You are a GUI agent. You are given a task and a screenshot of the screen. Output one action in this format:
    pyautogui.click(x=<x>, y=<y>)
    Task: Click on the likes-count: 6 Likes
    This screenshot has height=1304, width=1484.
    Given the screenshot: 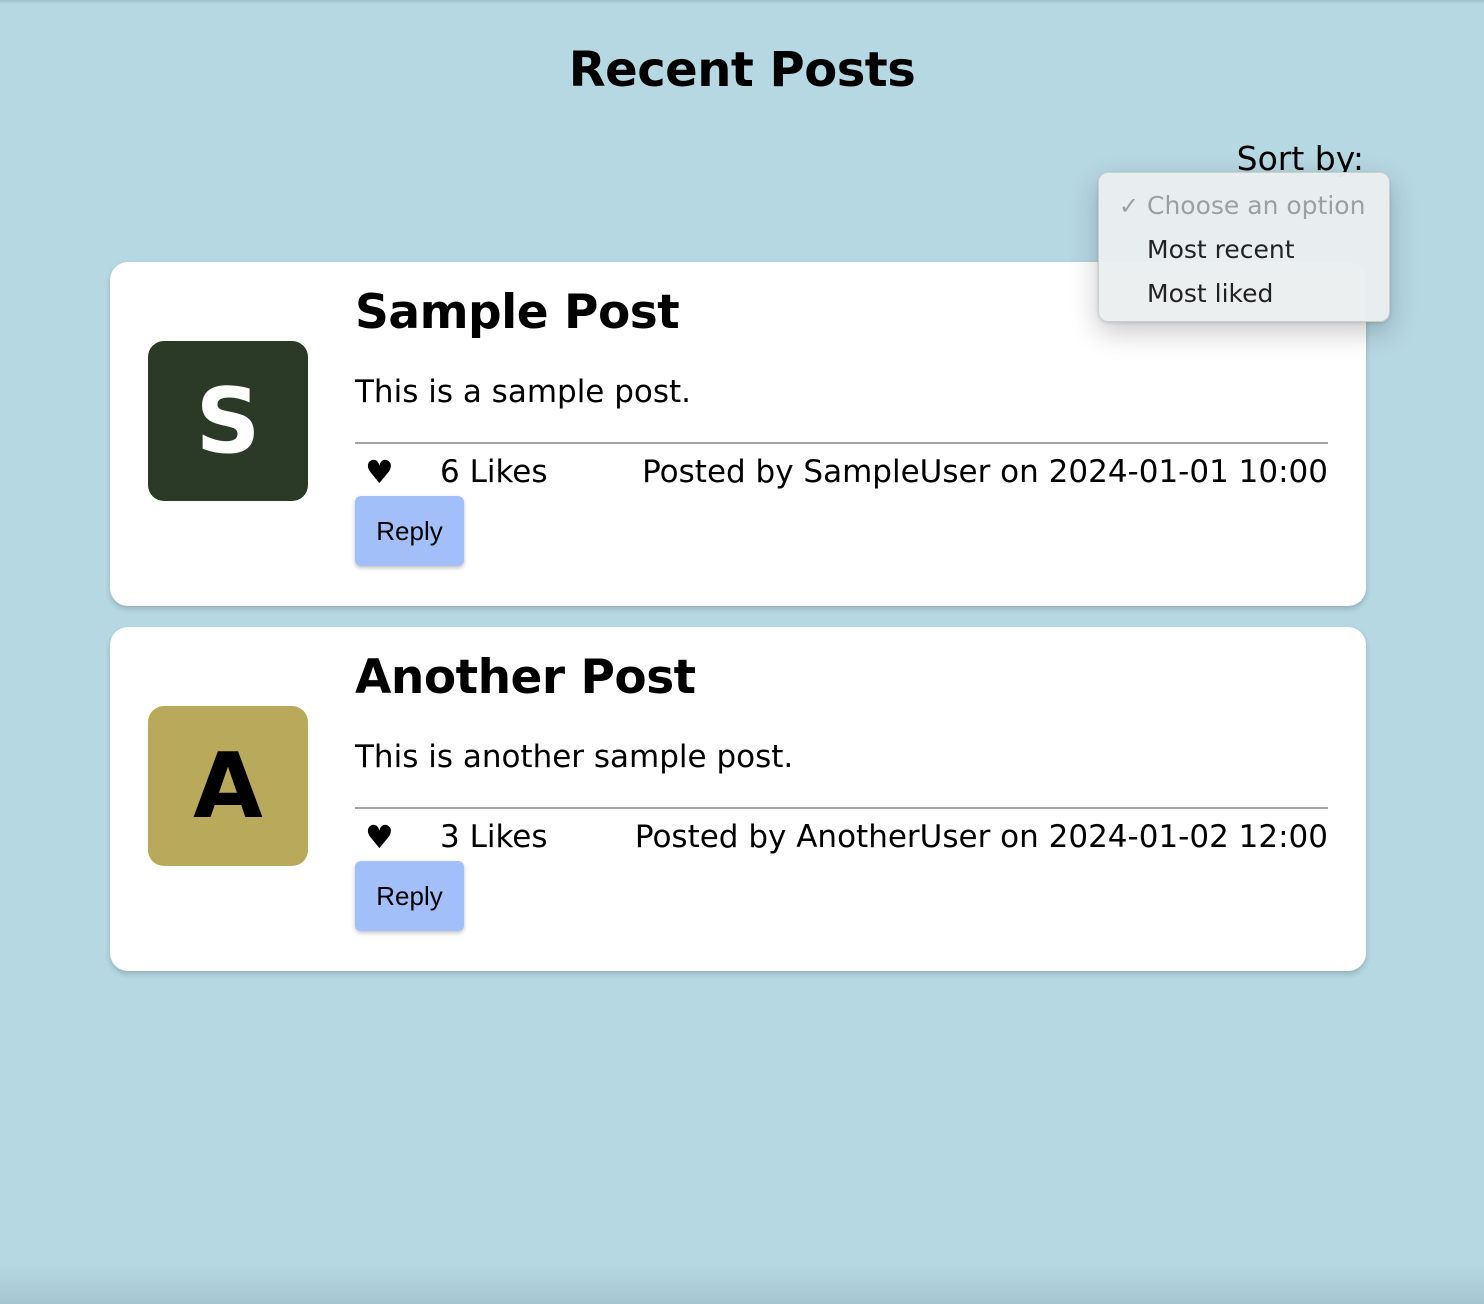 What is the action you would take?
    pyautogui.click(x=494, y=472)
    